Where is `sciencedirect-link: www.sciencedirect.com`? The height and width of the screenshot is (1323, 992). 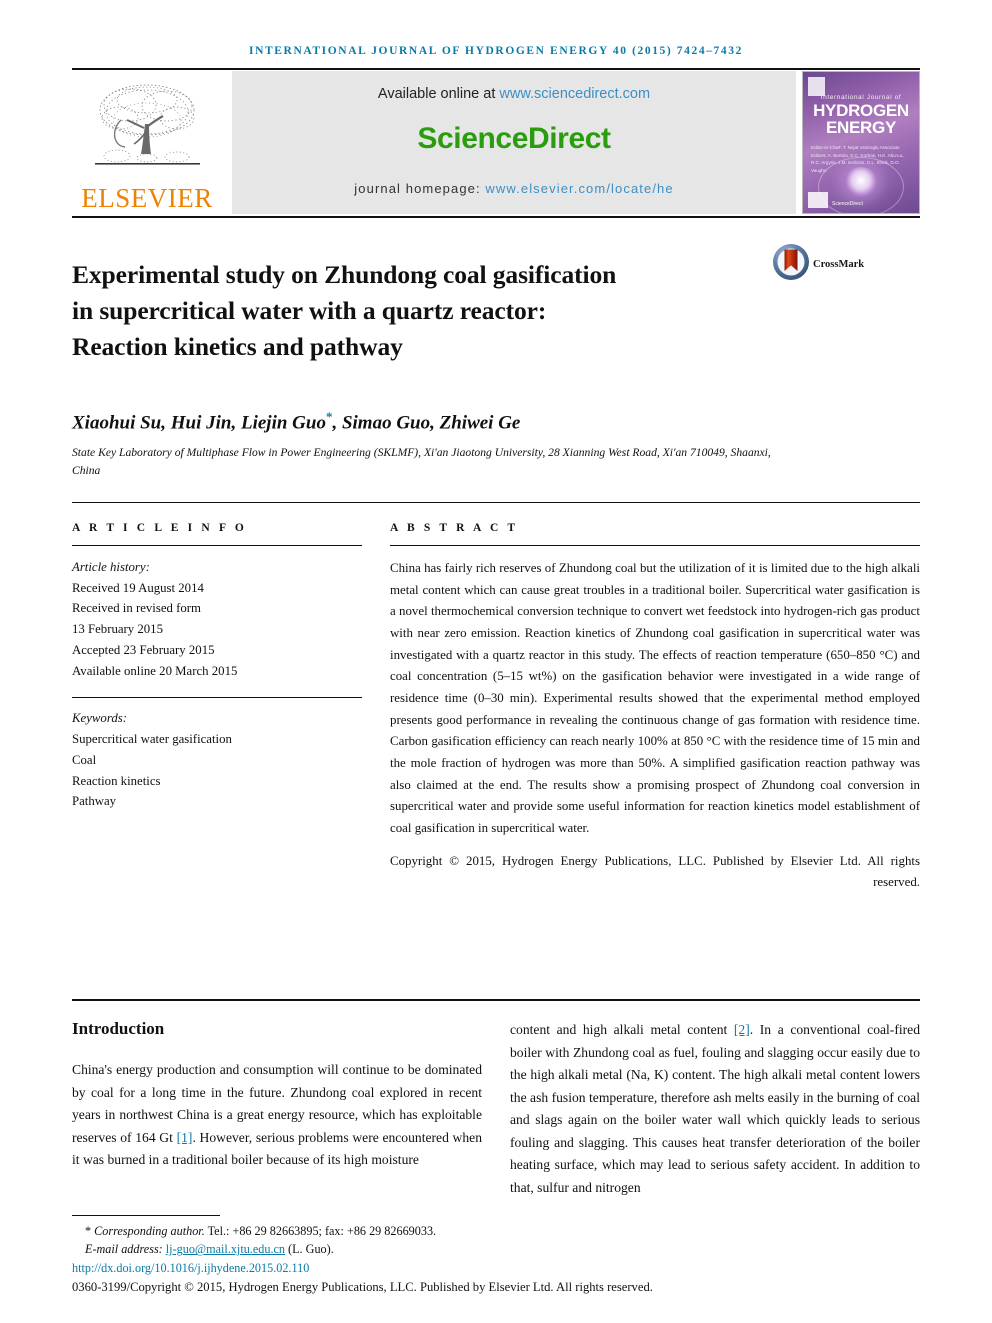
sciencedirect-link: www.sciencedirect.com is located at coordinates (574, 94).